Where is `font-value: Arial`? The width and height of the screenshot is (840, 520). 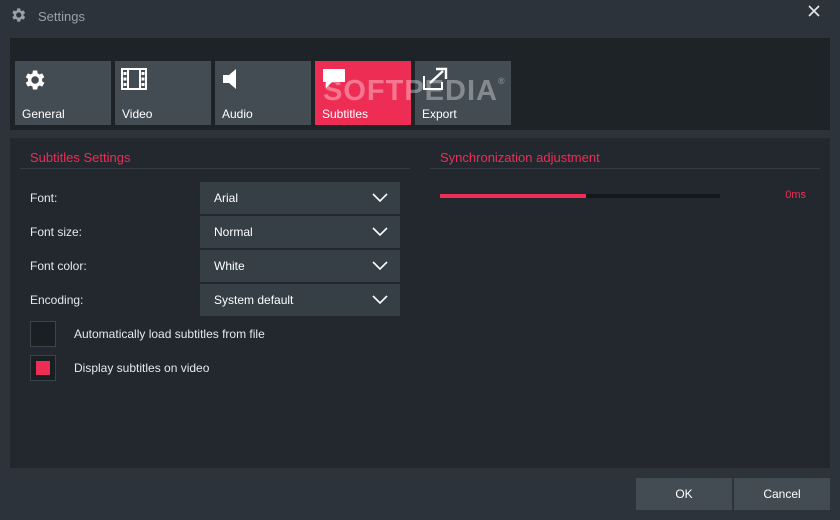 font-value: Arial is located at coordinates (226, 198).